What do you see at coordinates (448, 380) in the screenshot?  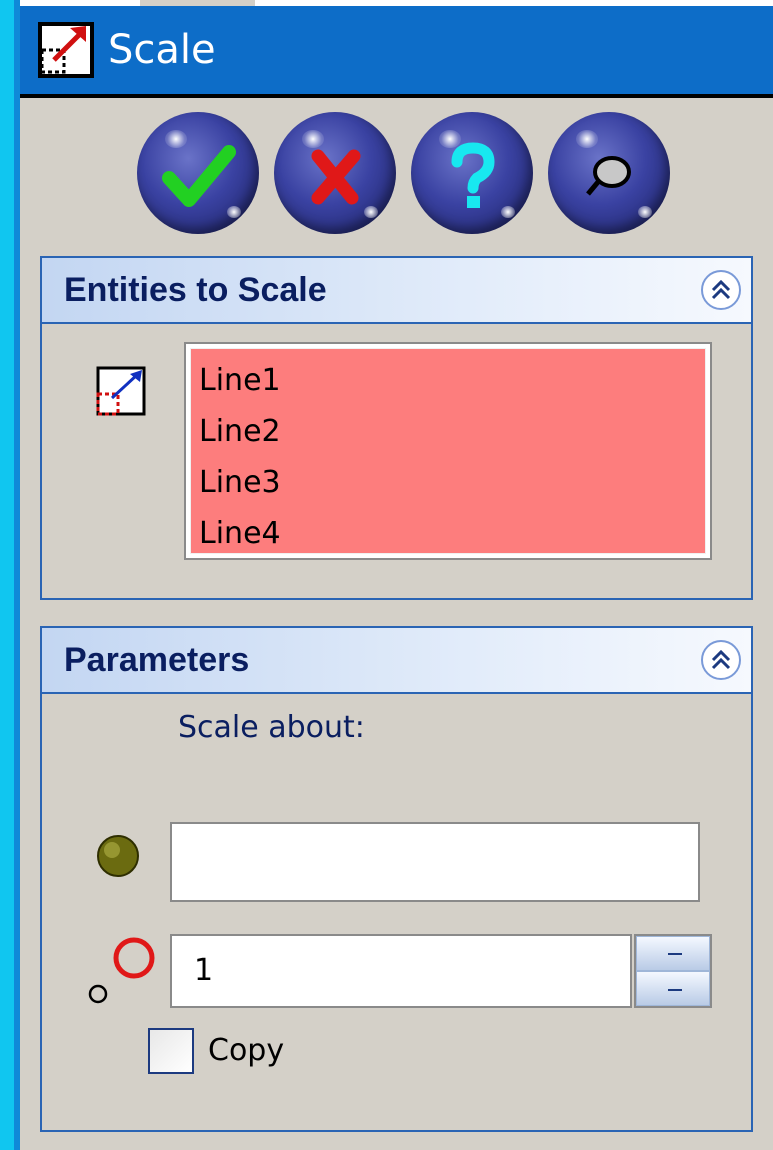 I see `list-item: Line1` at bounding box center [448, 380].